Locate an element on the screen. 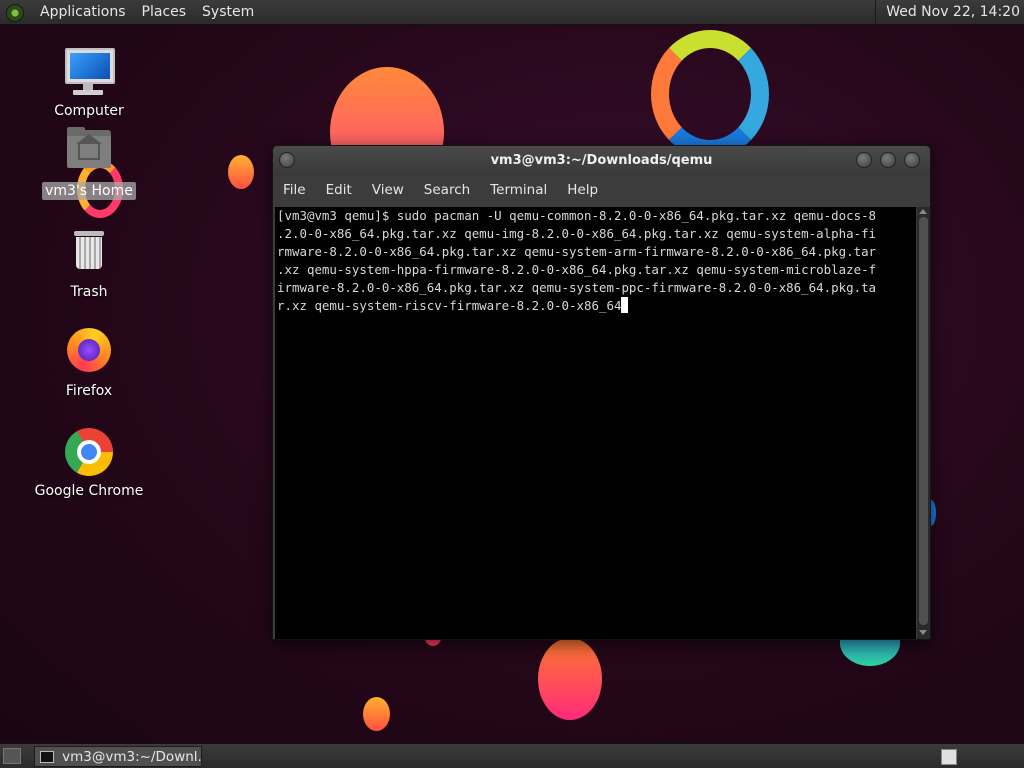 The height and width of the screenshot is (768, 1024). desktop-icon-chrome: Google Chrome is located at coordinates (89, 462).